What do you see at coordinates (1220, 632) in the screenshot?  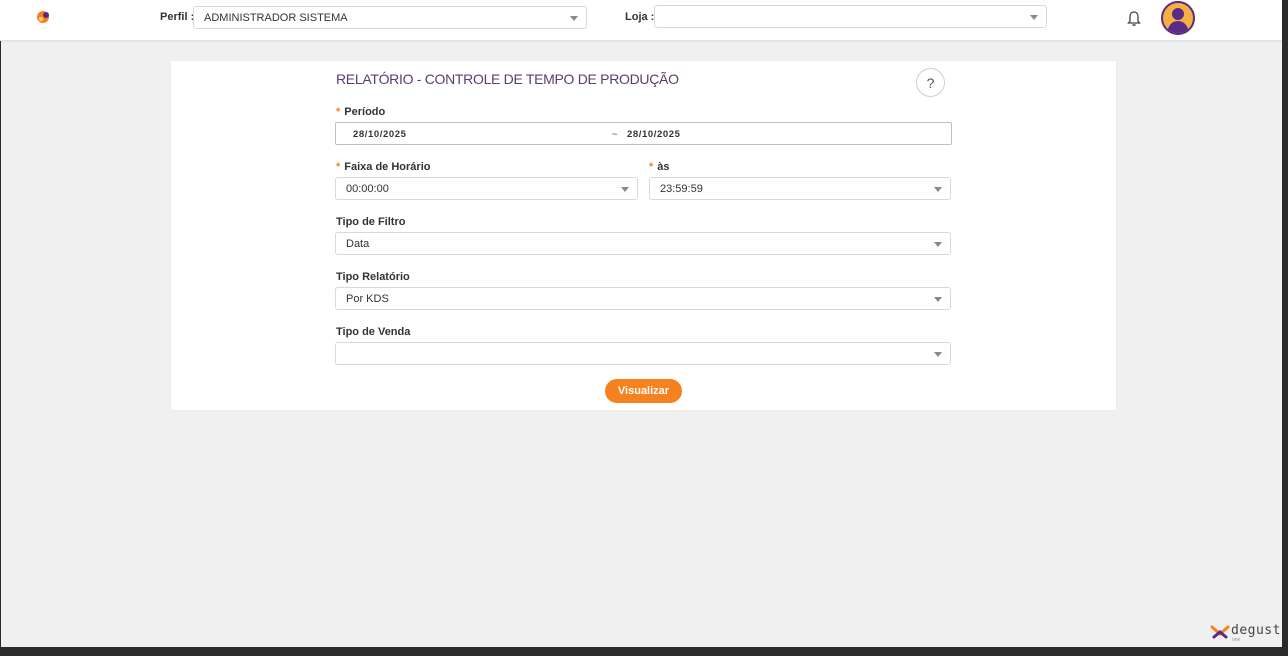 I see `degust-logo-icon` at bounding box center [1220, 632].